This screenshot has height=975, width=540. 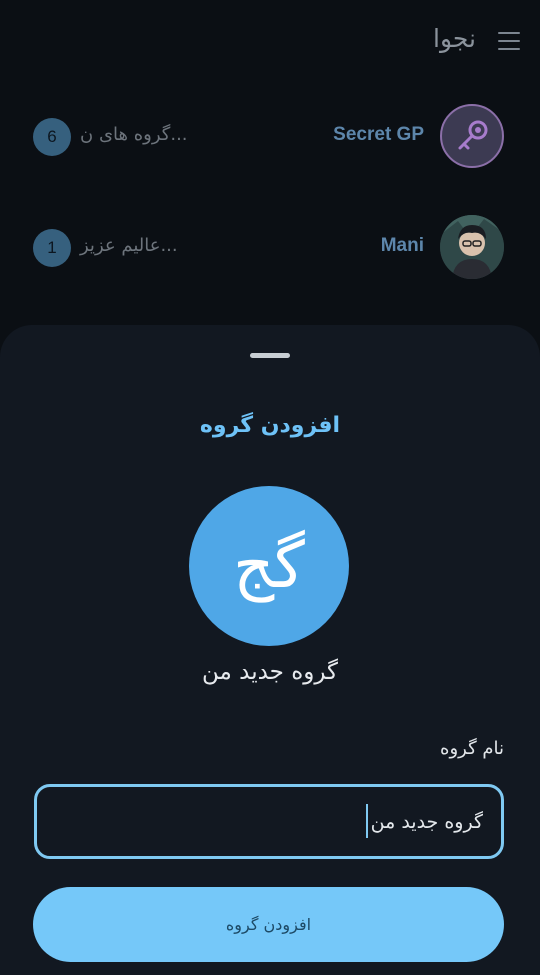 I want to click on hamburger-menu-icon, so click(x=509, y=41).